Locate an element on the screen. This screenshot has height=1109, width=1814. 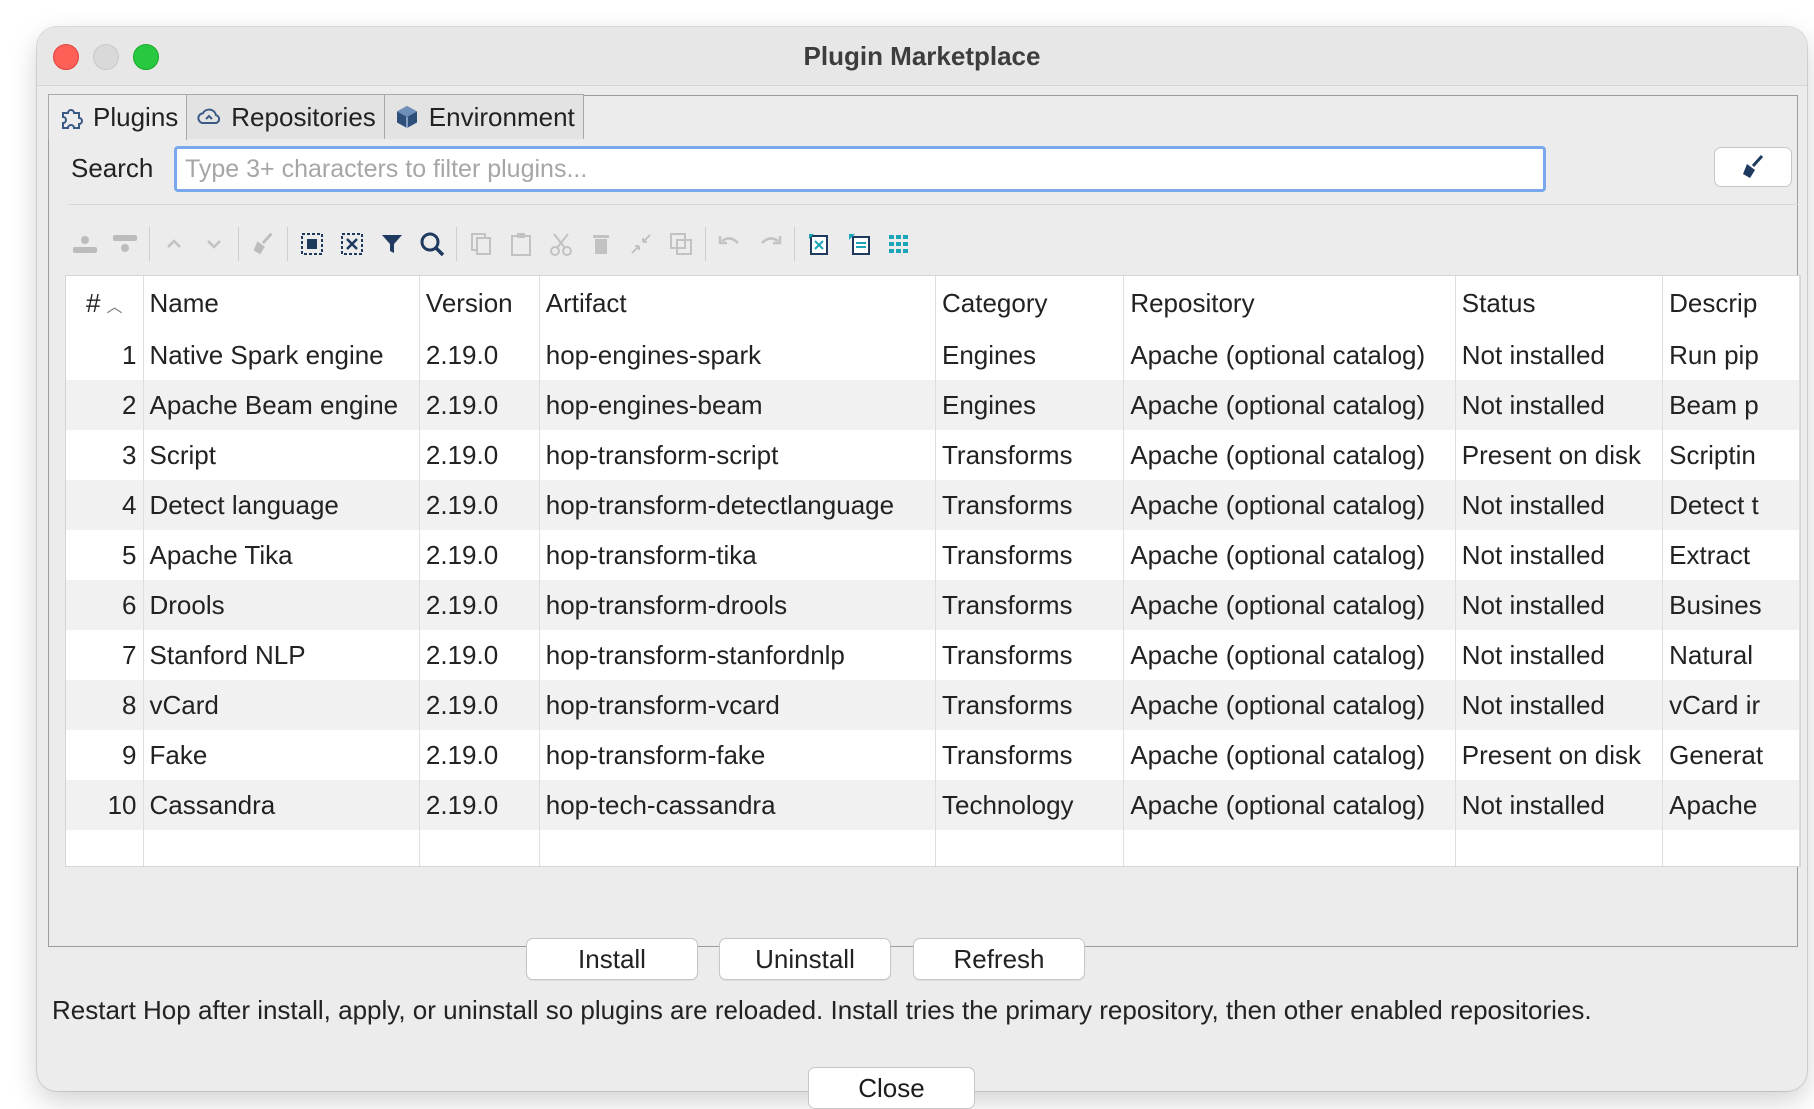
tab-plugins: Plugins is located at coordinates (118, 117).